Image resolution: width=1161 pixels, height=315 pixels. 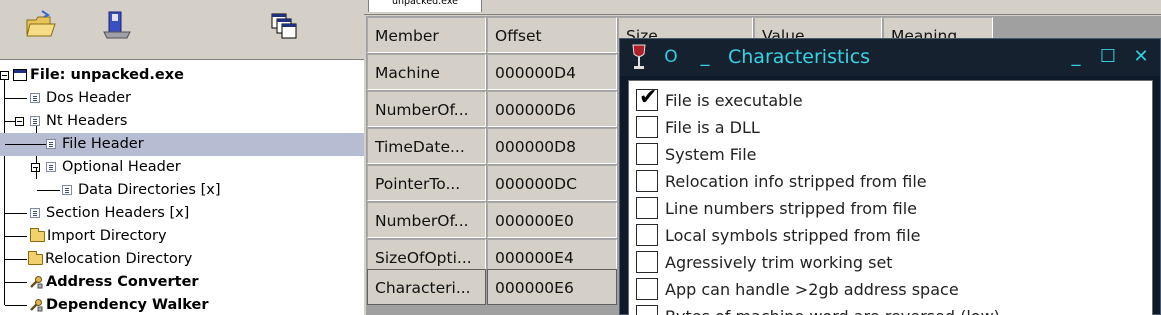 I want to click on tree-item-root: File: unpacked.exe, so click(x=182, y=75).